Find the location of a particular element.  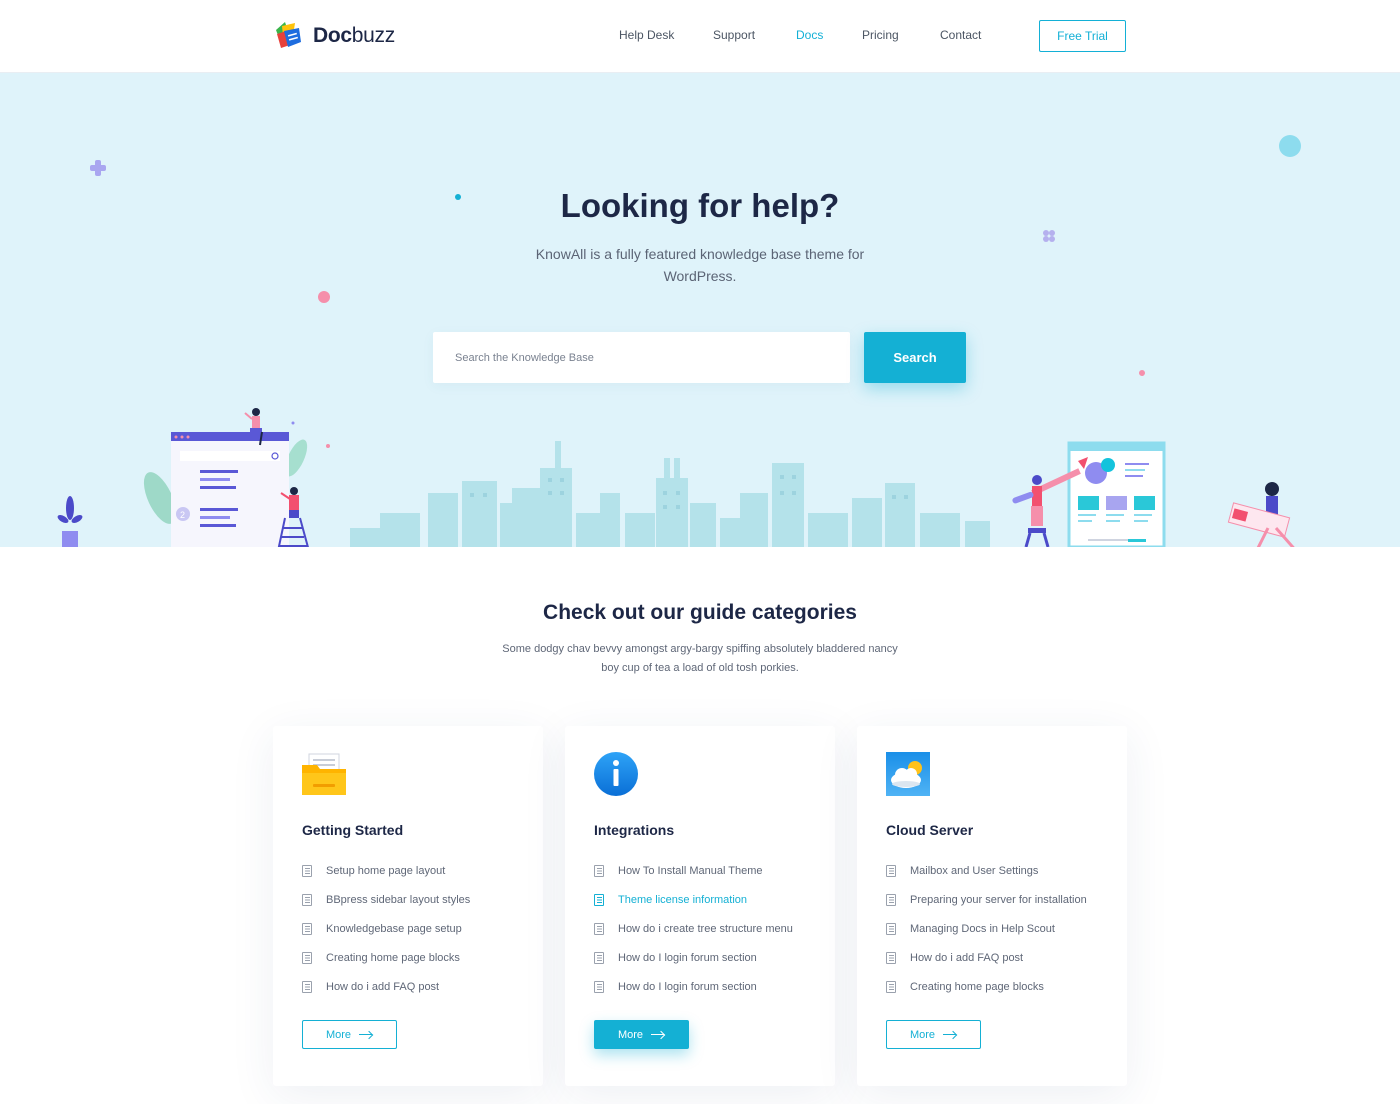

city-skyline is located at coordinates (670, 494).